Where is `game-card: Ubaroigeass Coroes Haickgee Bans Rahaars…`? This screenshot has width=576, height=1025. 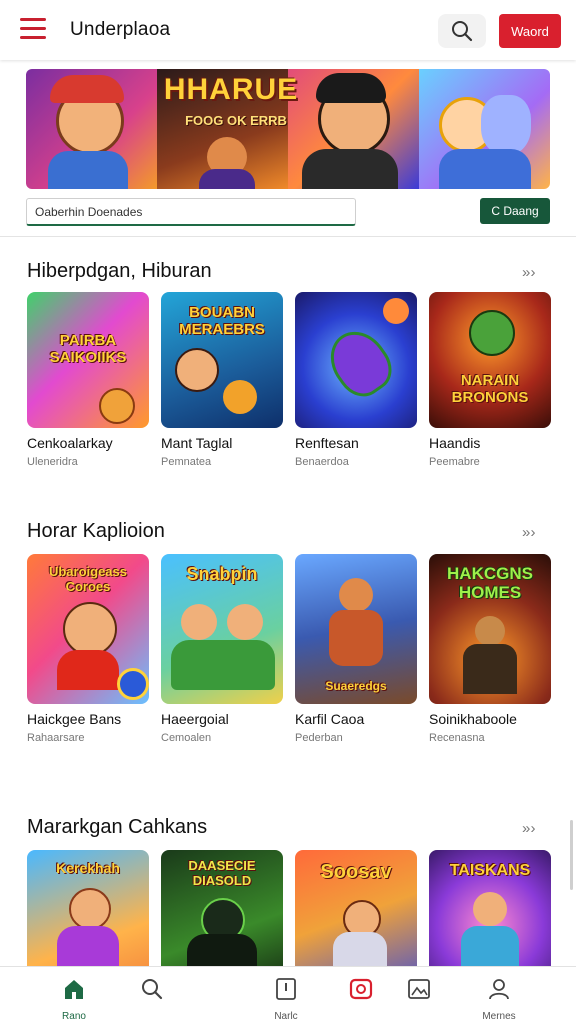
game-card: Ubaroigeass Coroes Haickgee Bans Rahaars… is located at coordinates (88, 649).